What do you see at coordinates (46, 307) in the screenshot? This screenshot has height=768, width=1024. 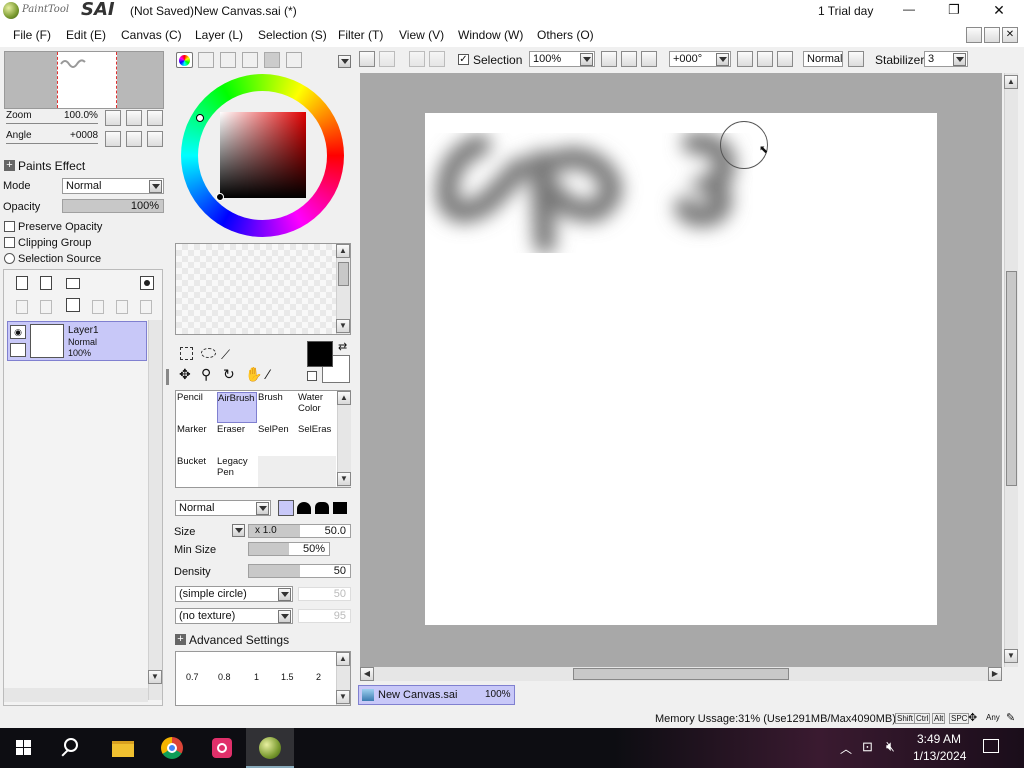 I see `merge-down-icon` at bounding box center [46, 307].